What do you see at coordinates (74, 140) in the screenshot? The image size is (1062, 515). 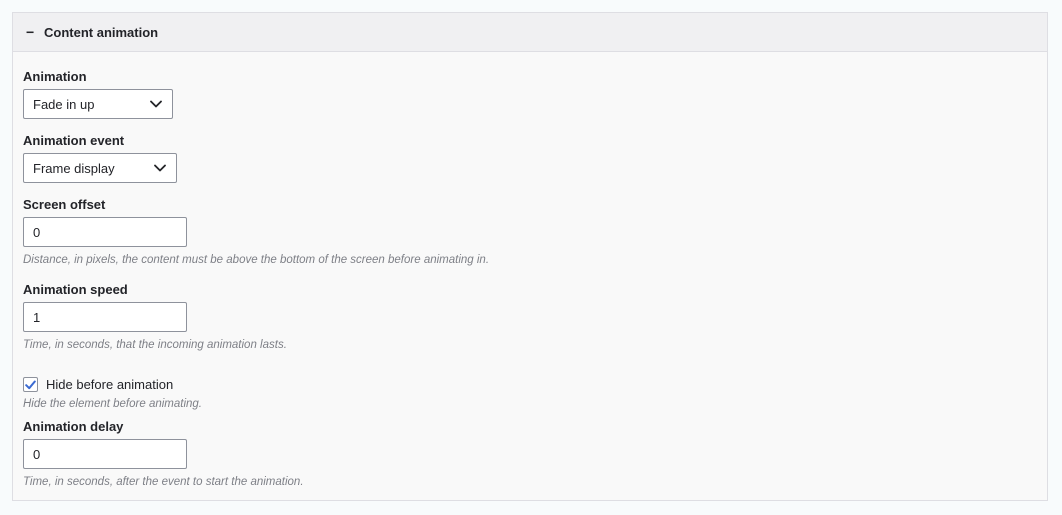 I see `animation-event-label: Animation event` at bounding box center [74, 140].